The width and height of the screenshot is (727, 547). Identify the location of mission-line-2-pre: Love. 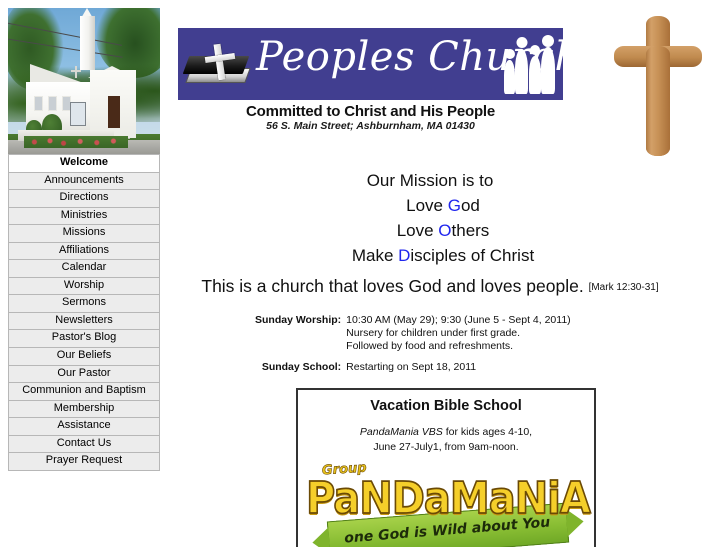
(427, 206).